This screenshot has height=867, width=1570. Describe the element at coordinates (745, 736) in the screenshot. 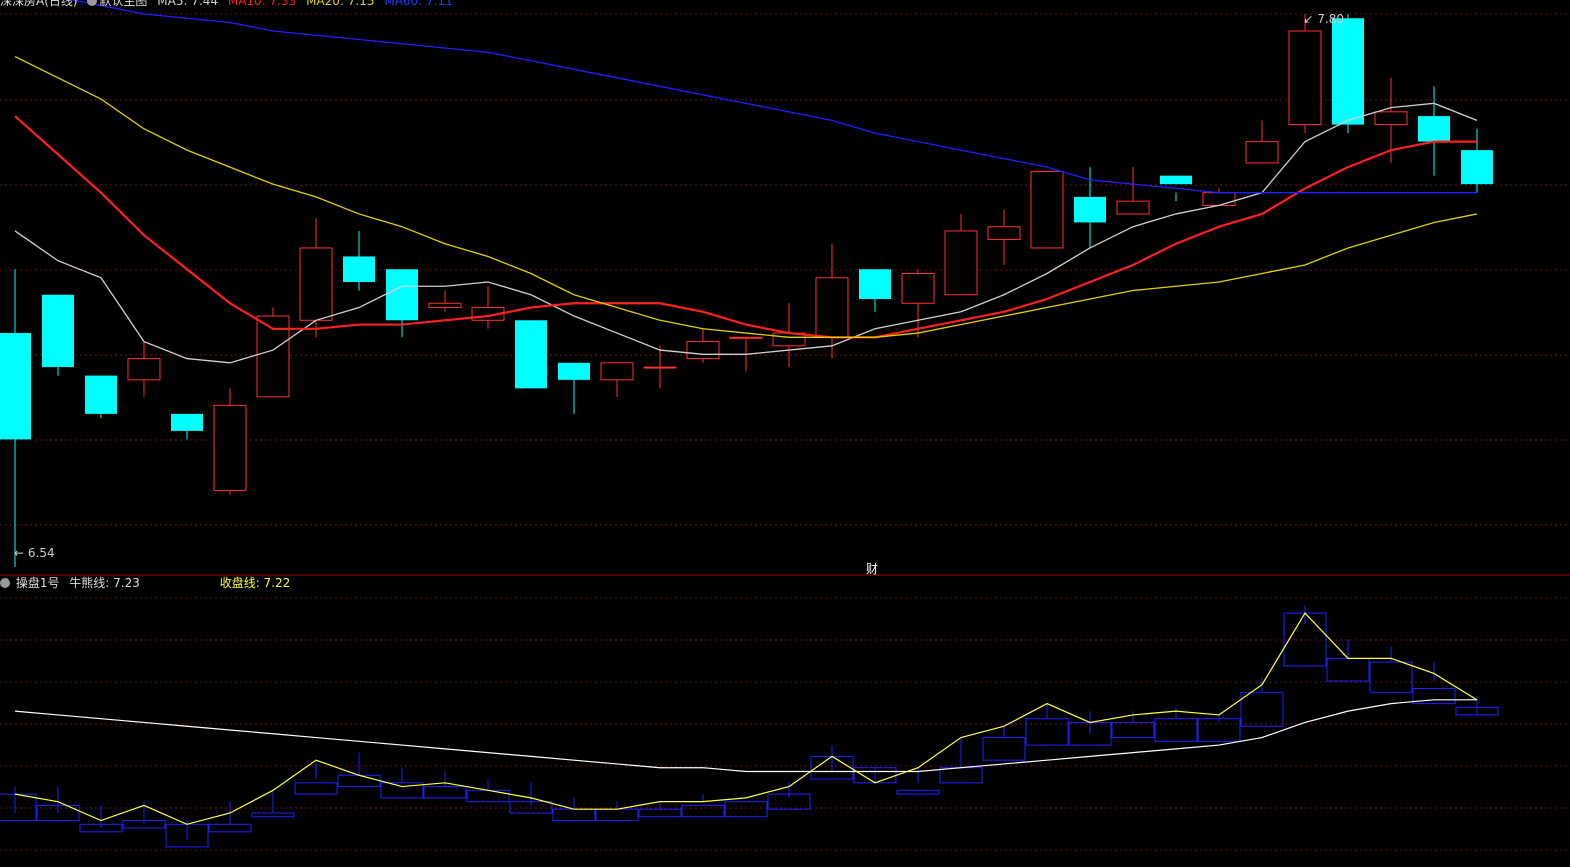

I see `bull-bear-line` at that location.